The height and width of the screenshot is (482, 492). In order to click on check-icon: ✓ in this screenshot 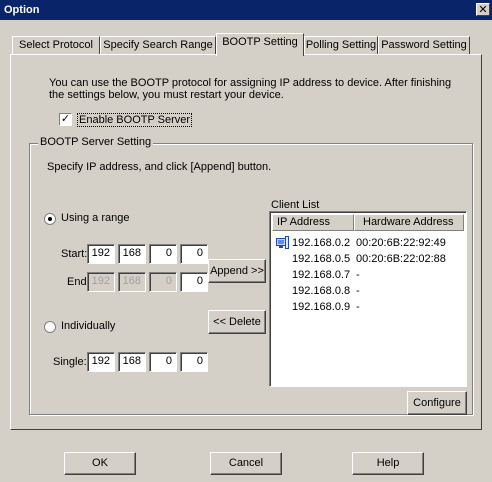, I will do `click(65, 119)`.